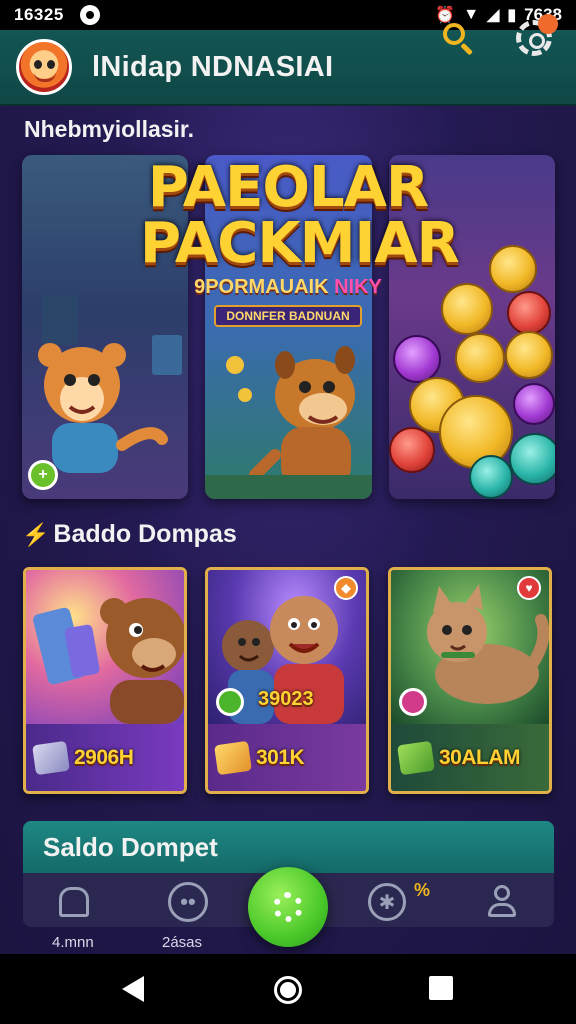  What do you see at coordinates (182, 942) in the screenshot?
I see `nav-games-label: 2ásas` at bounding box center [182, 942].